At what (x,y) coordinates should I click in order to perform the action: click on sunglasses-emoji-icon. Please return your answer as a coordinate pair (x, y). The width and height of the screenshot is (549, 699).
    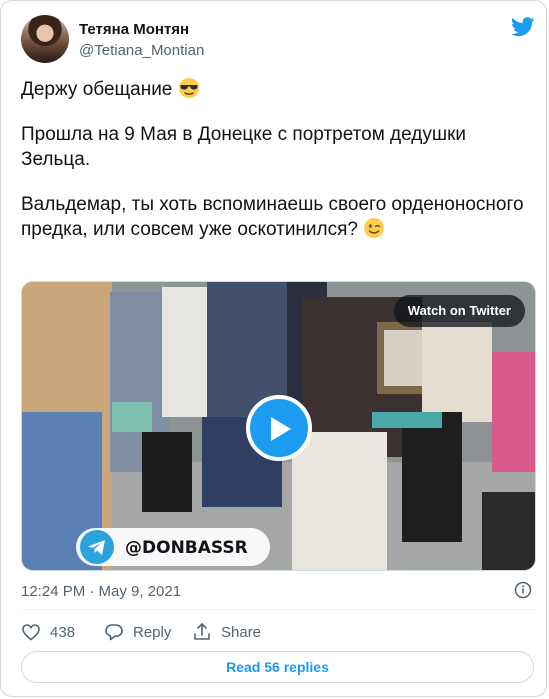
    Looking at the image, I should click on (188, 88).